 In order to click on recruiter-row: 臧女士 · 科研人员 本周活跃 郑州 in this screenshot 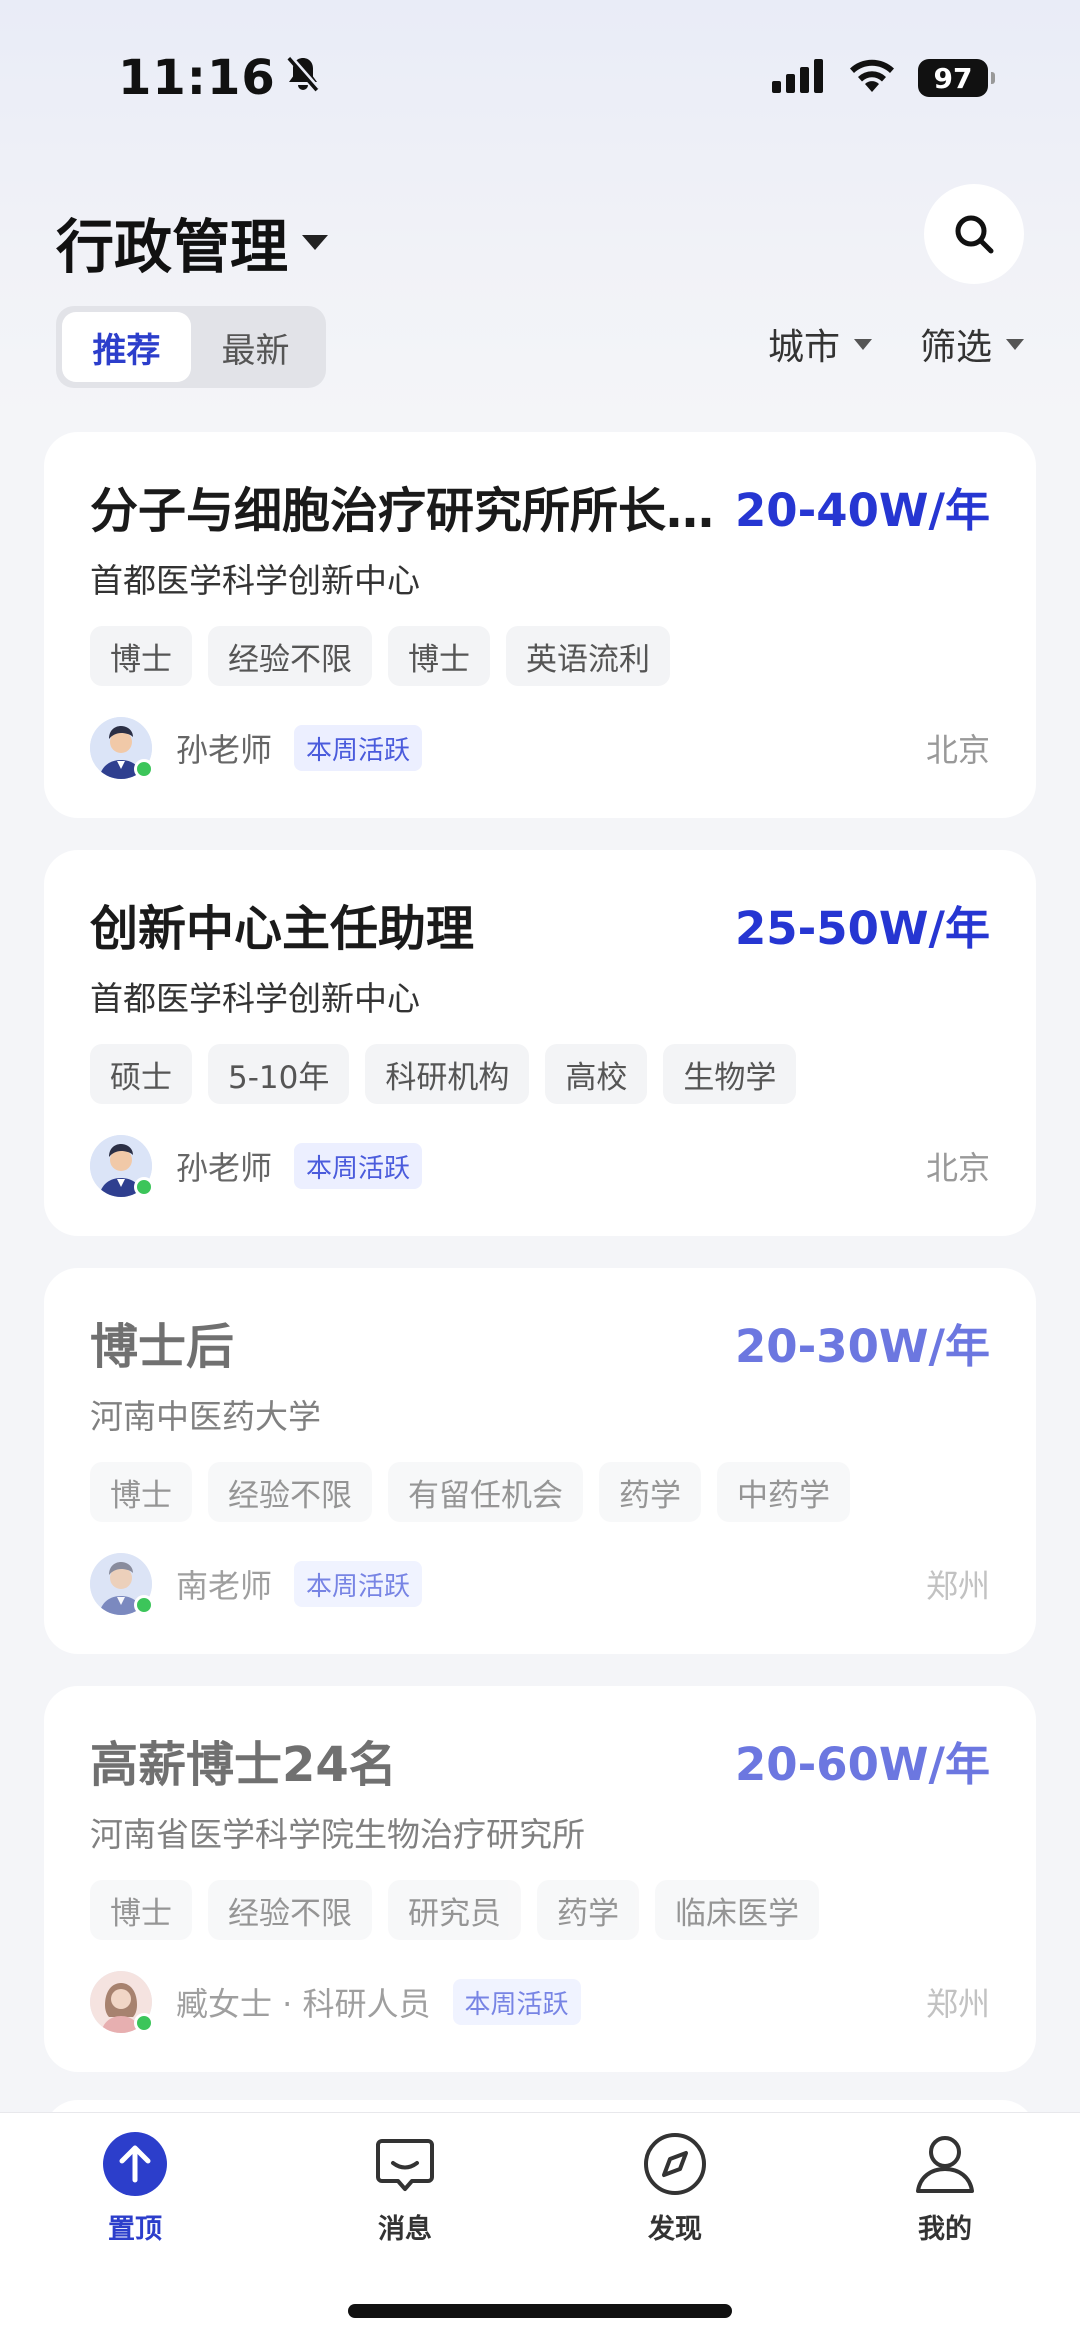, I will do `click(540, 2002)`.